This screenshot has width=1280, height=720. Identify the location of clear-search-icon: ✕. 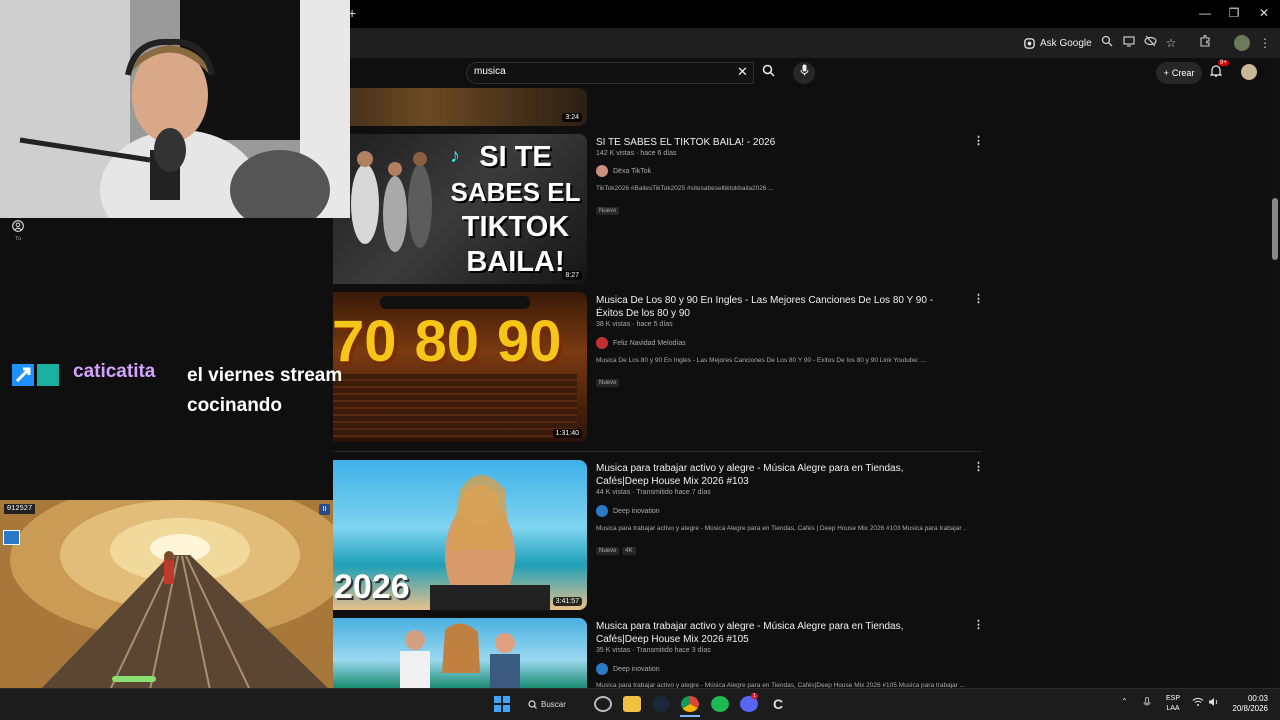
(742, 72).